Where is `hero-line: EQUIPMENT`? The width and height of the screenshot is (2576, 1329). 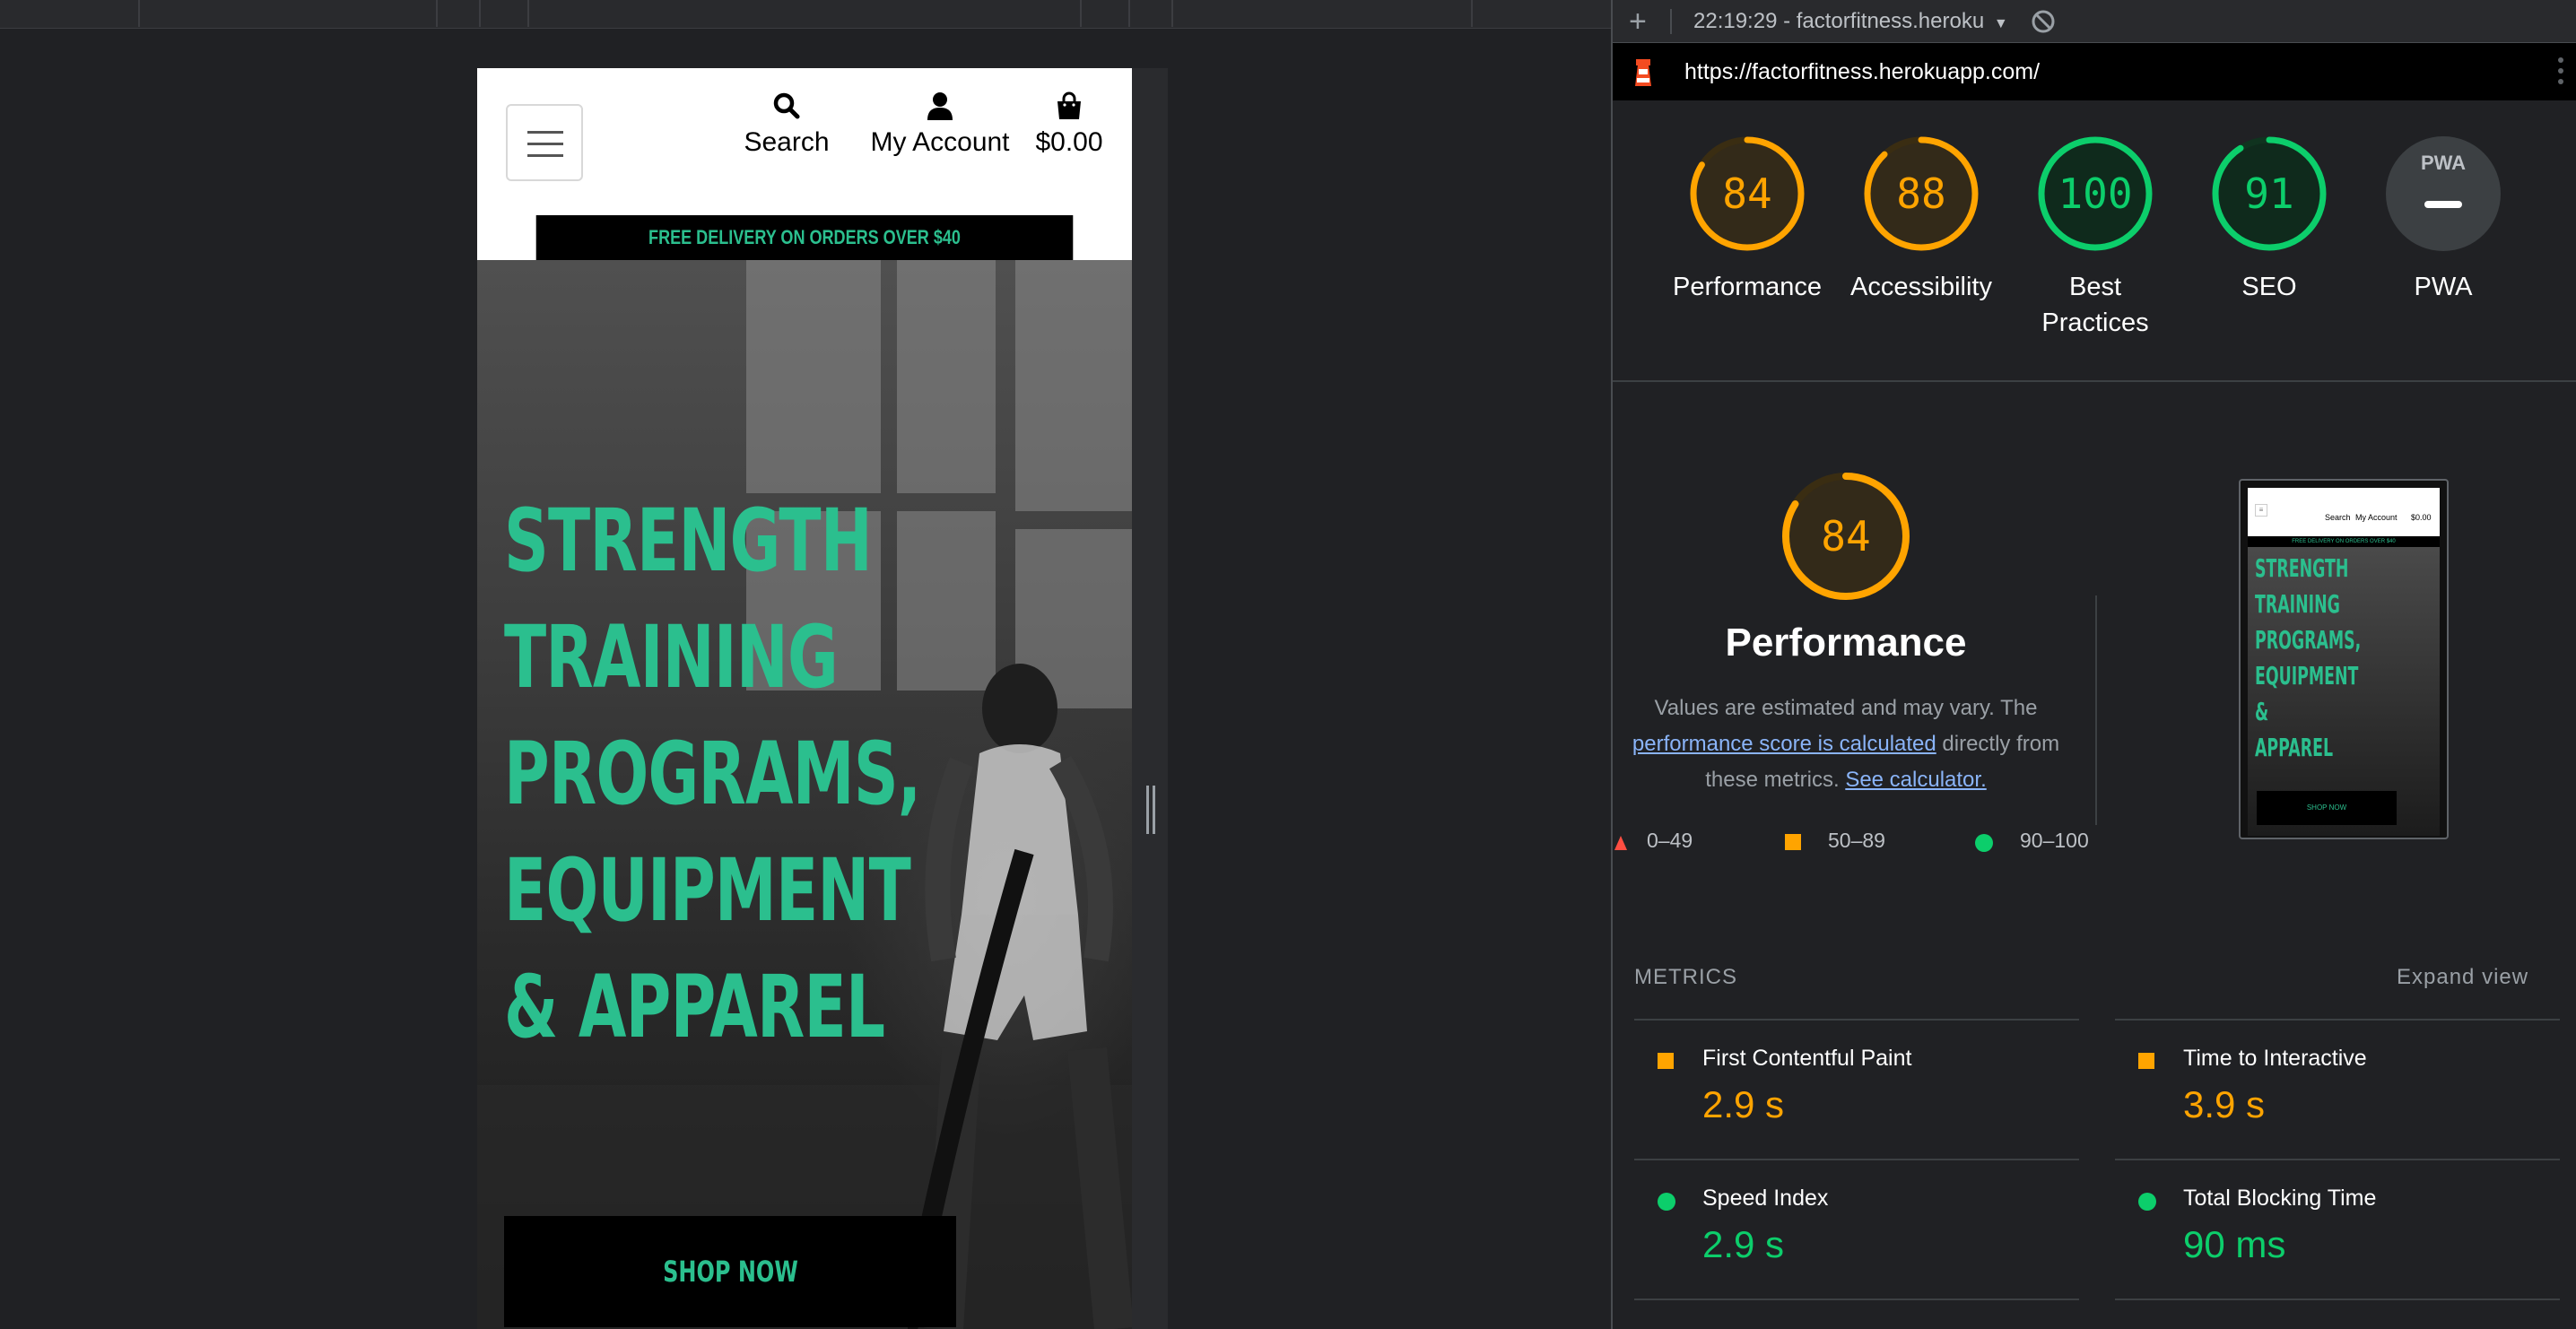
hero-line: EQUIPMENT is located at coordinates (707, 890).